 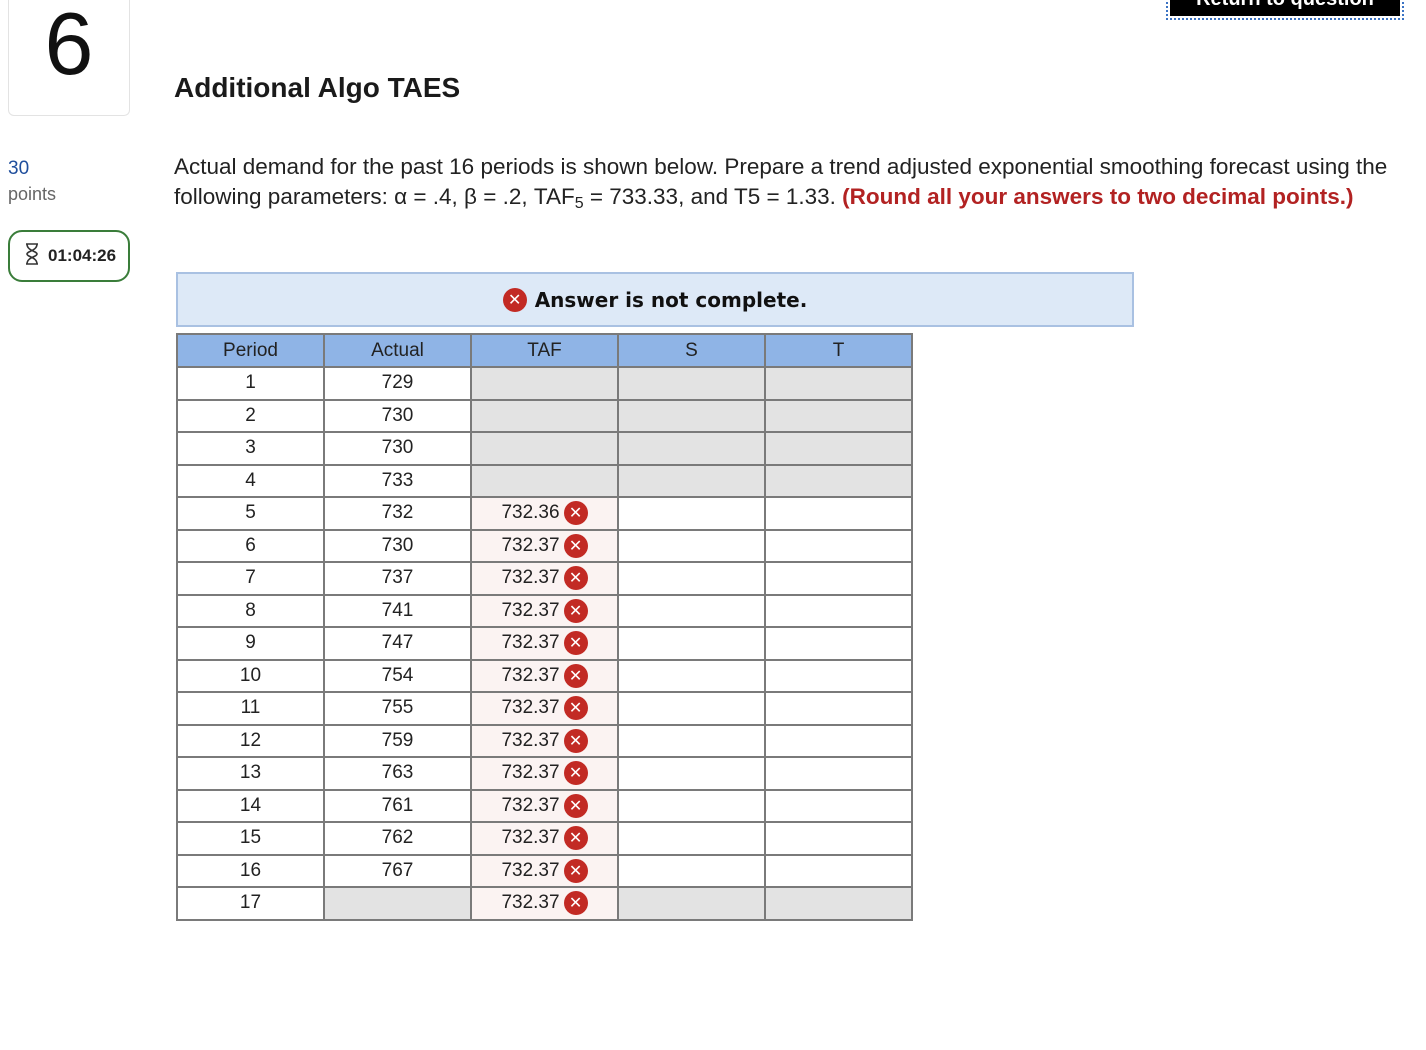 I want to click on actual-cell: 737, so click(x=397, y=578).